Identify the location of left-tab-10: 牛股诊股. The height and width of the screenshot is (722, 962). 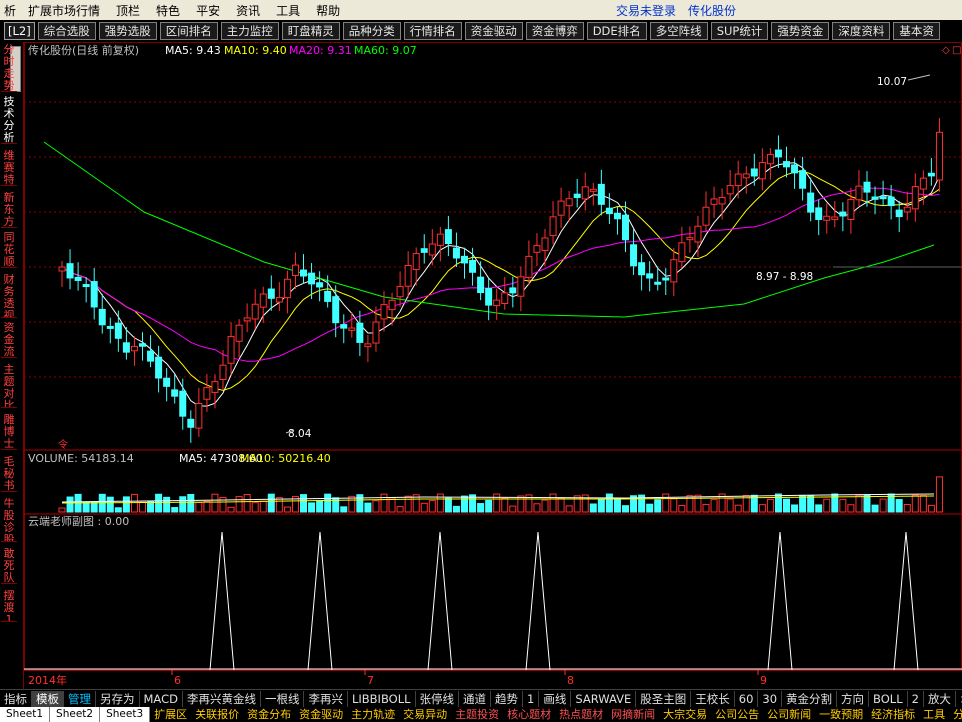
(9, 520).